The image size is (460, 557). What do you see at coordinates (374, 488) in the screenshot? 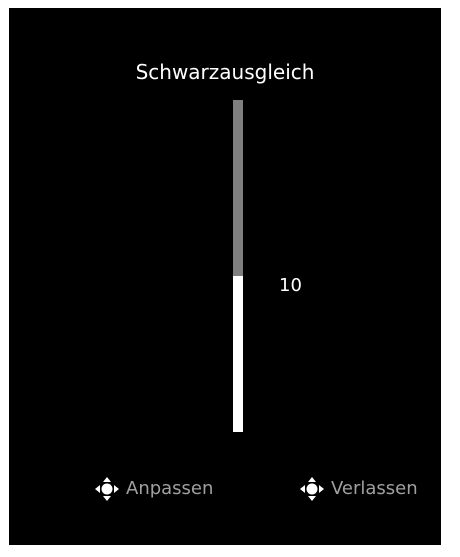
I see `exit-hint-label: Verlassen` at bounding box center [374, 488].